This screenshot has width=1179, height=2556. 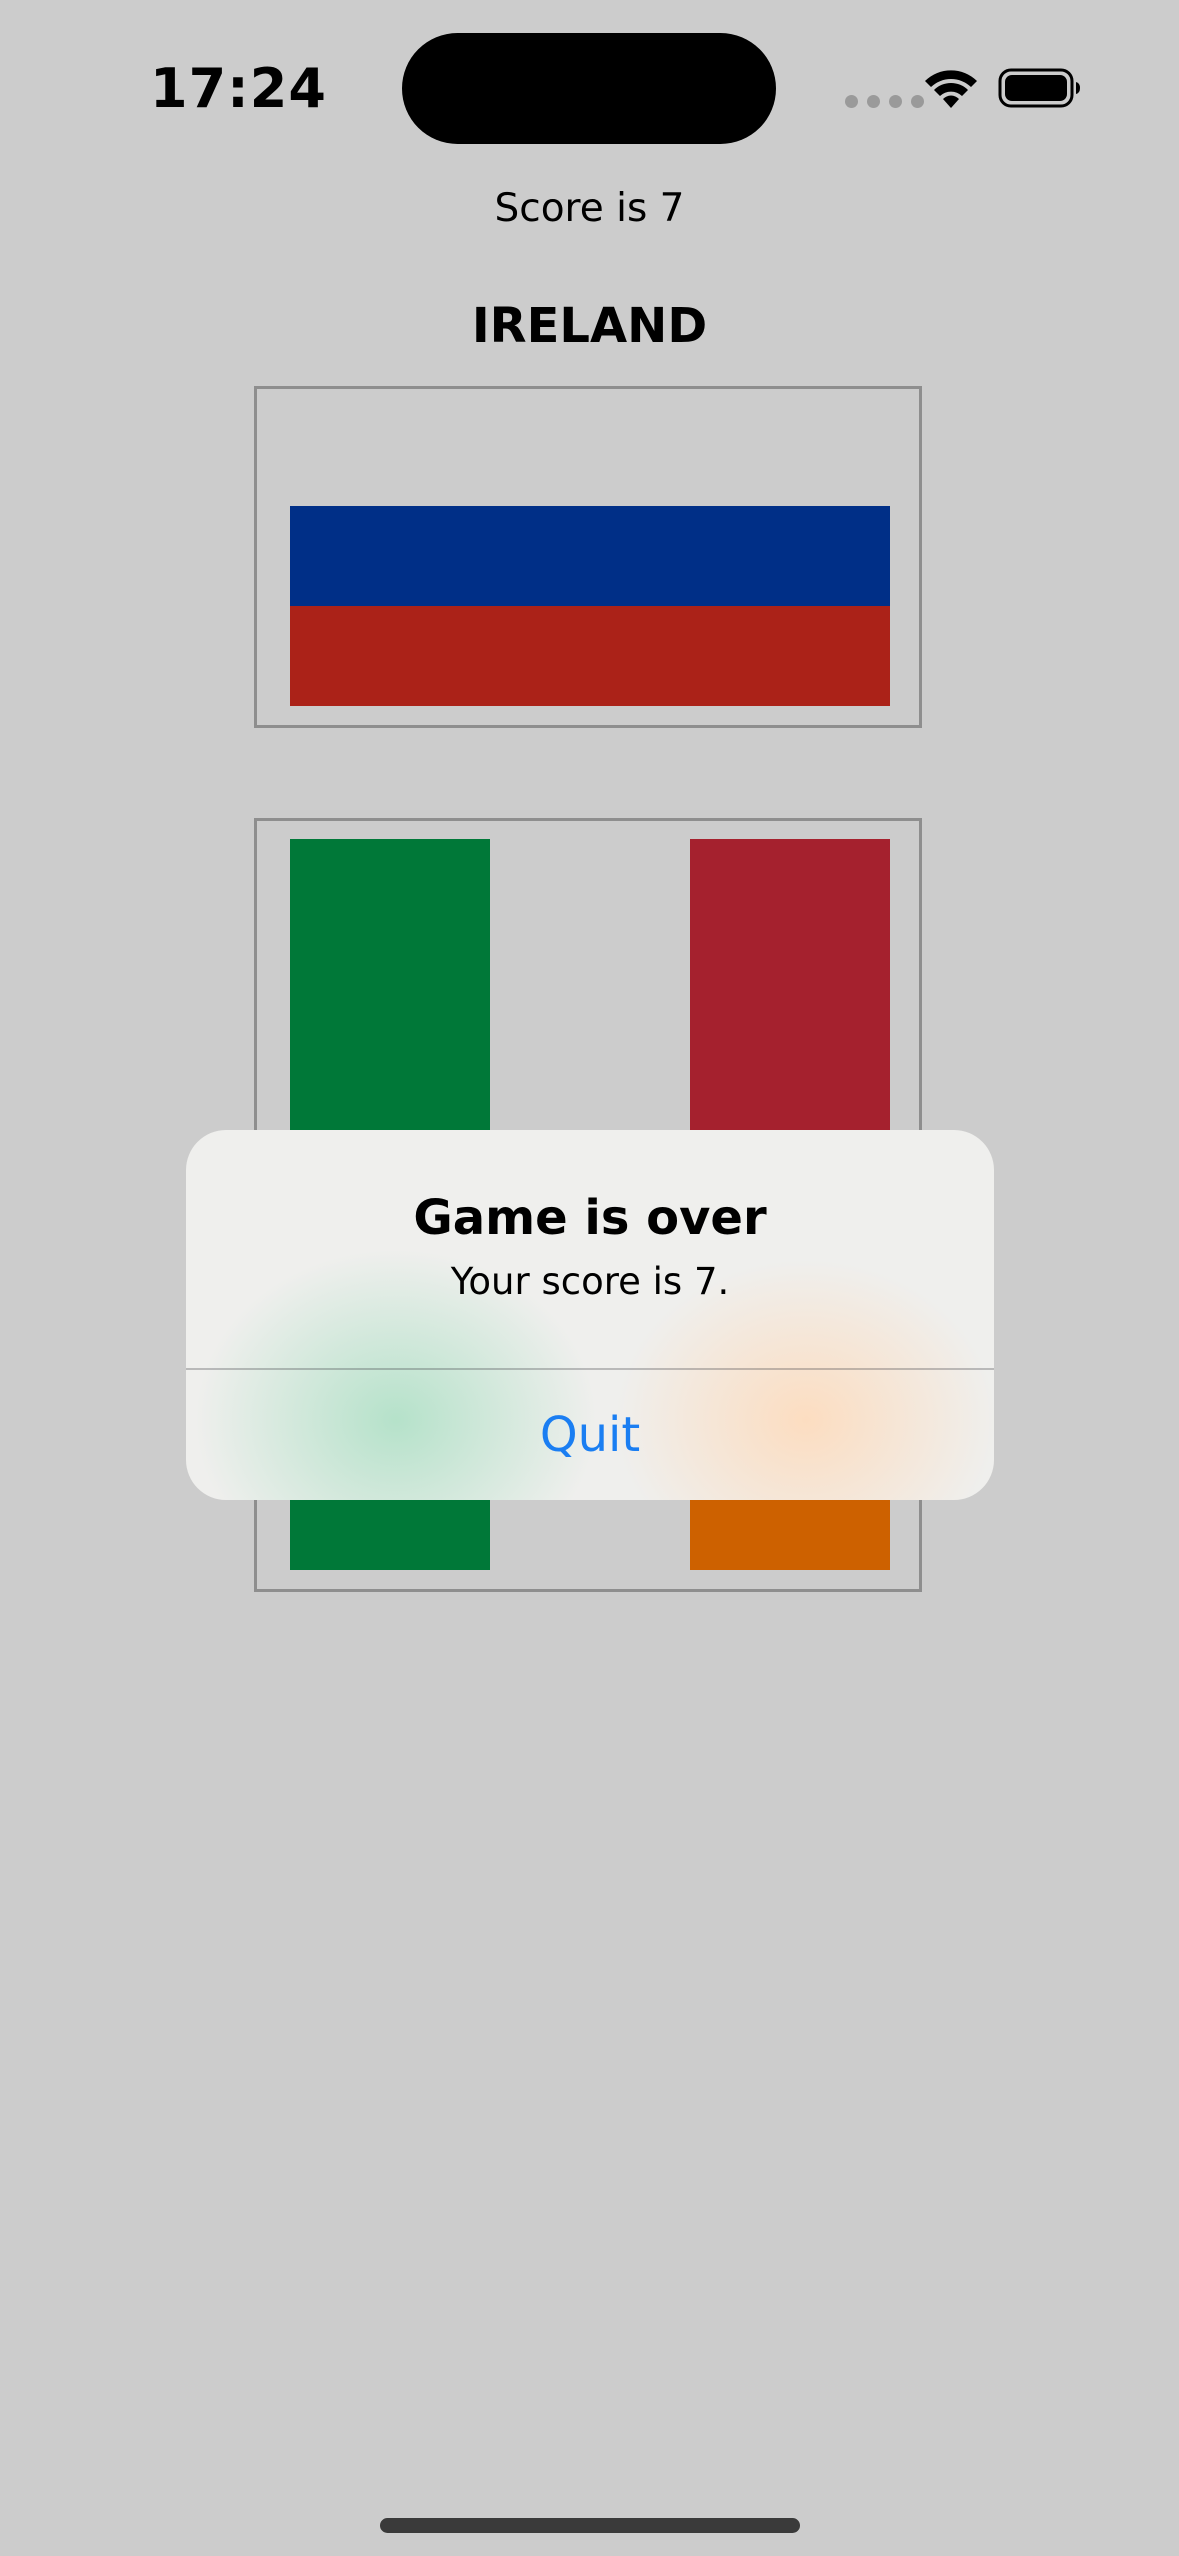 I want to click on cellular-signal-icon, so click(x=884, y=101).